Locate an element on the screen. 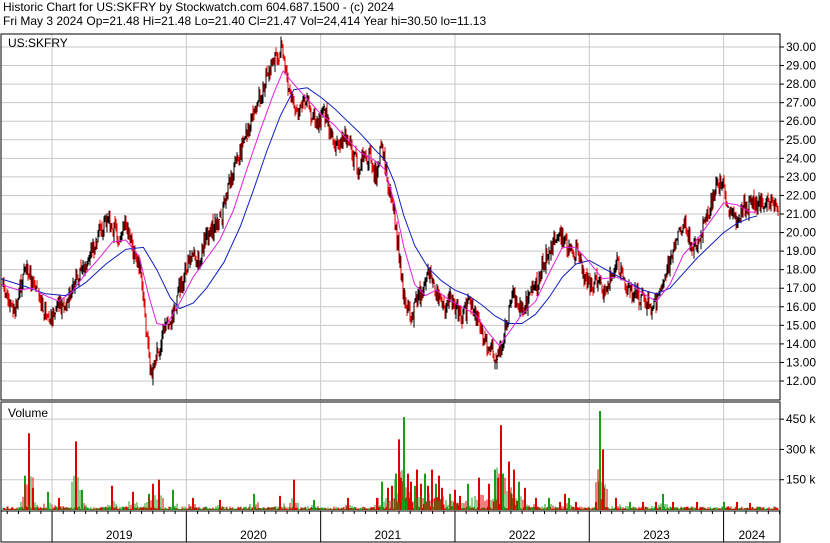 Image resolution: width=830 pixels, height=543 pixels. price-tick-label: 12.00 is located at coordinates (801, 381).